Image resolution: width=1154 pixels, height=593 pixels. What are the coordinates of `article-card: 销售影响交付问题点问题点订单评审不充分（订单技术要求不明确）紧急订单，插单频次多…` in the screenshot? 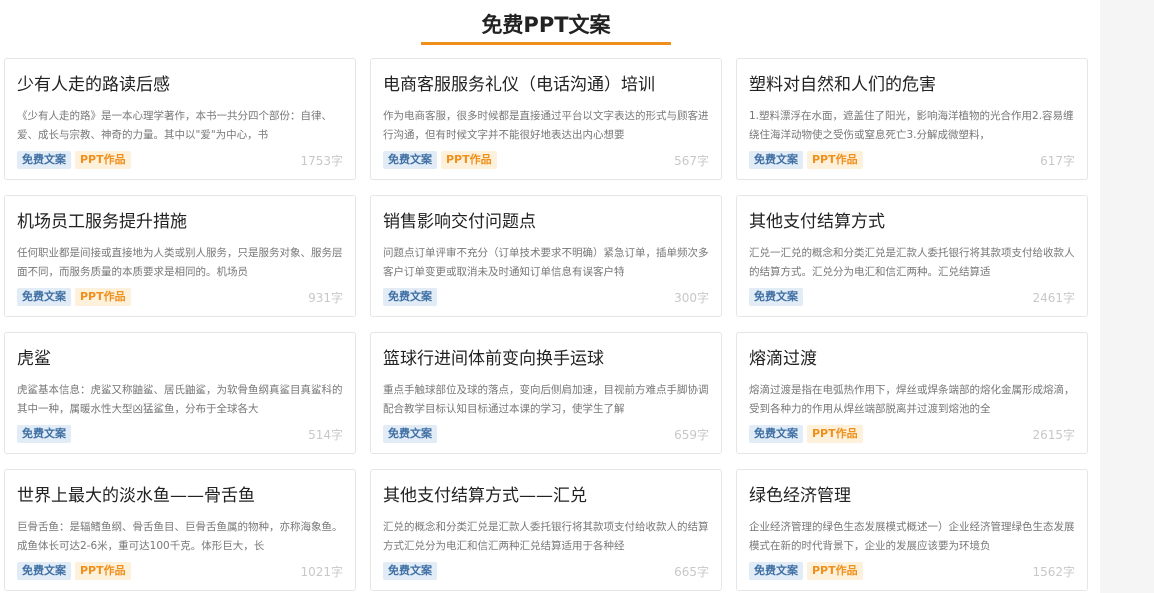 It's located at (546, 256).